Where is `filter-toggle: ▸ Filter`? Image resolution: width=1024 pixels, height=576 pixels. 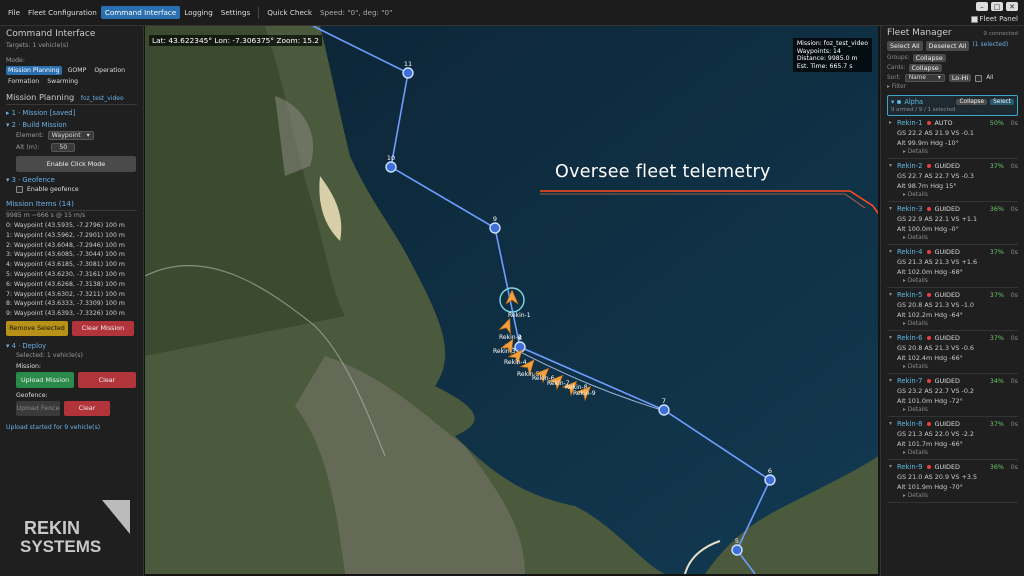 filter-toggle: ▸ Filter is located at coordinates (952, 87).